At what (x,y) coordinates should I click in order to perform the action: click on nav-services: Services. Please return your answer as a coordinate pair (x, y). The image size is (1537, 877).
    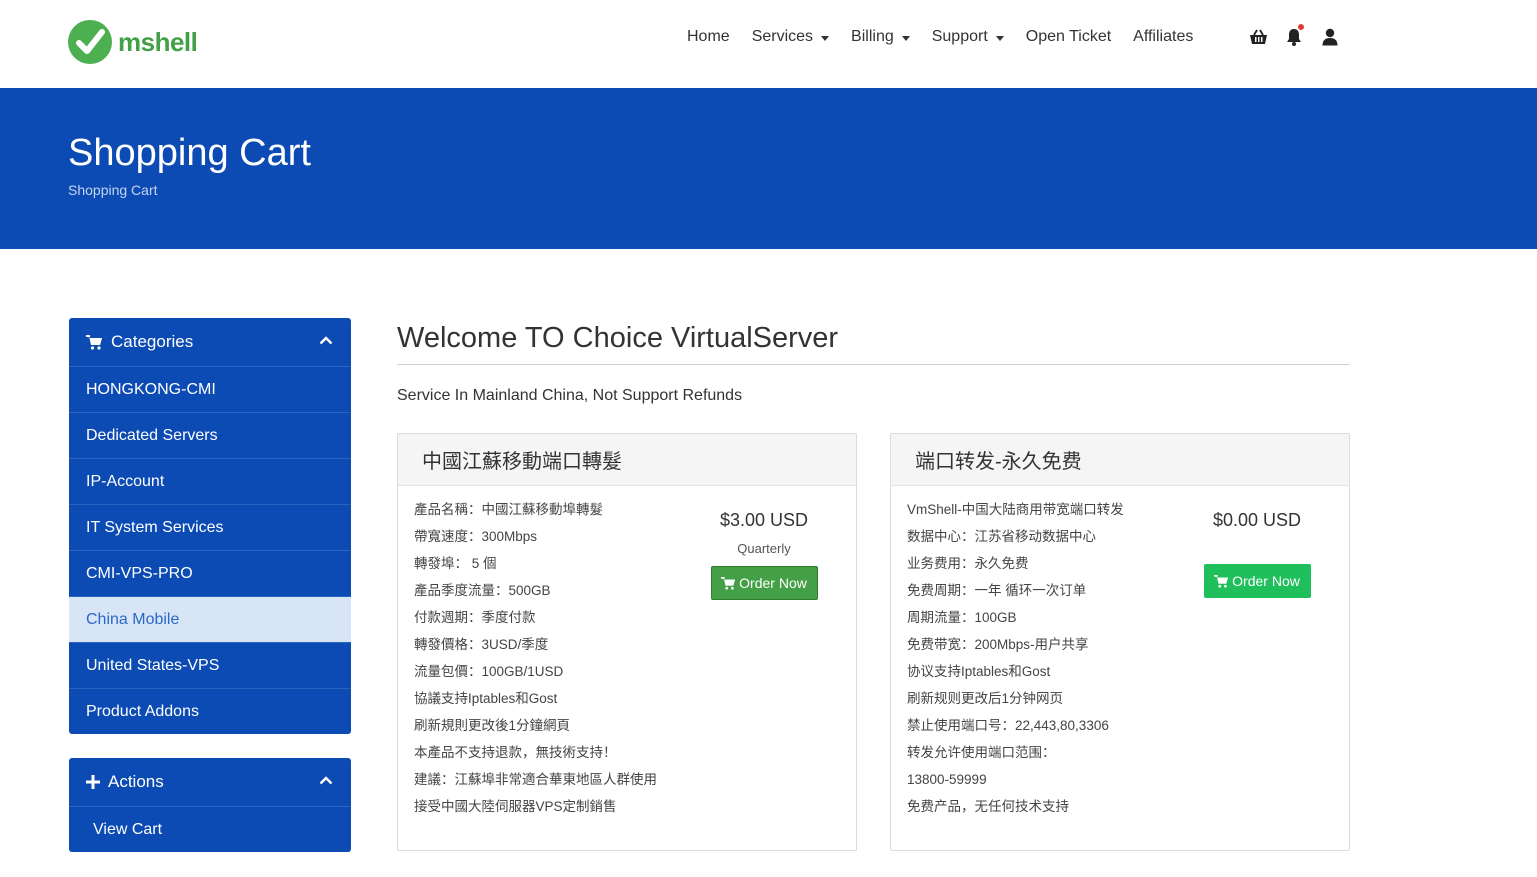
    Looking at the image, I should click on (790, 37).